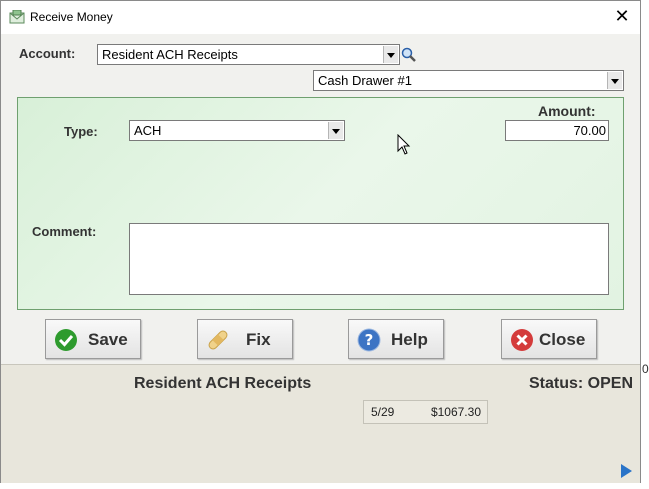 This screenshot has width=649, height=489. What do you see at coordinates (64, 231) in the screenshot?
I see `comment-label: Comment:` at bounding box center [64, 231].